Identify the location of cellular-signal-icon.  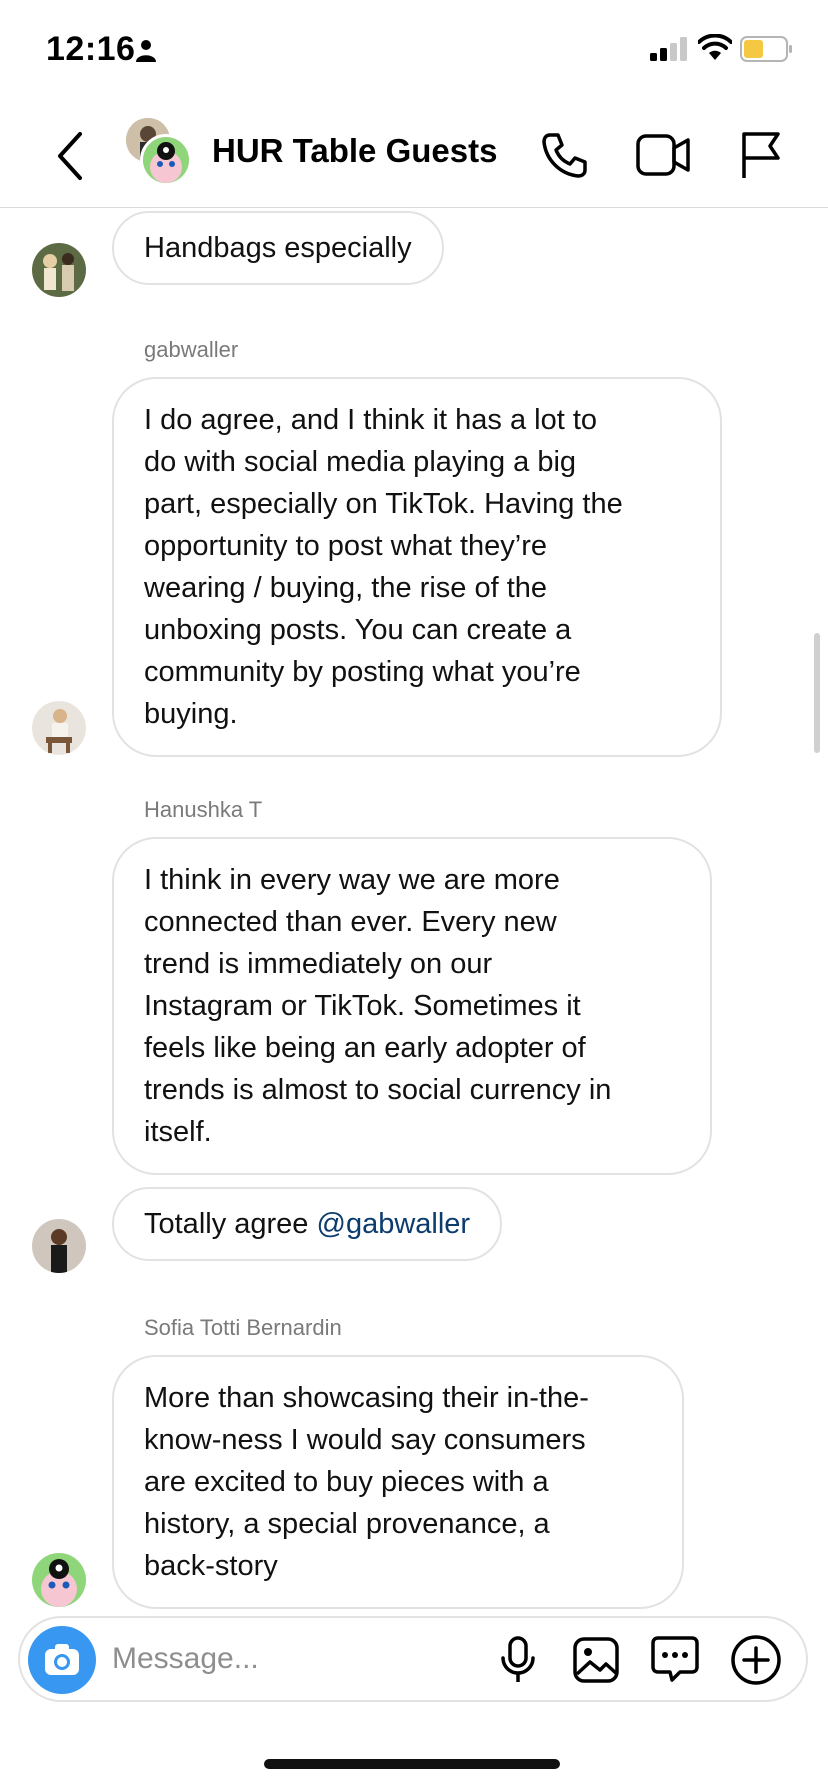
(668, 49).